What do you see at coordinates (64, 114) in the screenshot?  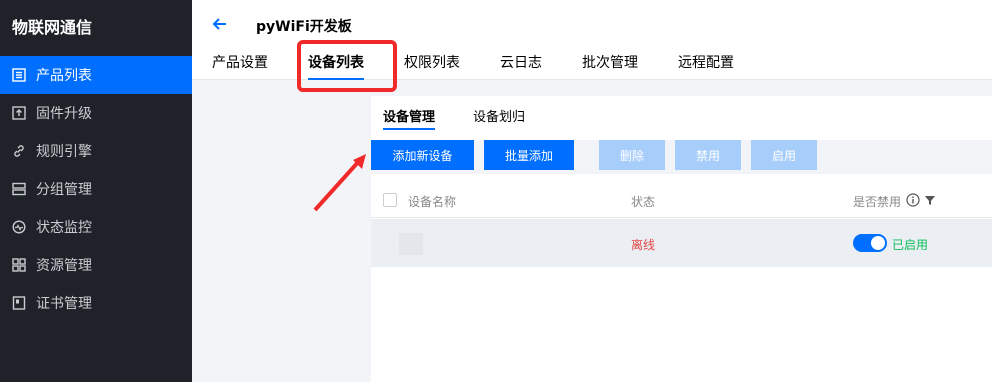 I see `sidebar-item-label: 固件升级` at bounding box center [64, 114].